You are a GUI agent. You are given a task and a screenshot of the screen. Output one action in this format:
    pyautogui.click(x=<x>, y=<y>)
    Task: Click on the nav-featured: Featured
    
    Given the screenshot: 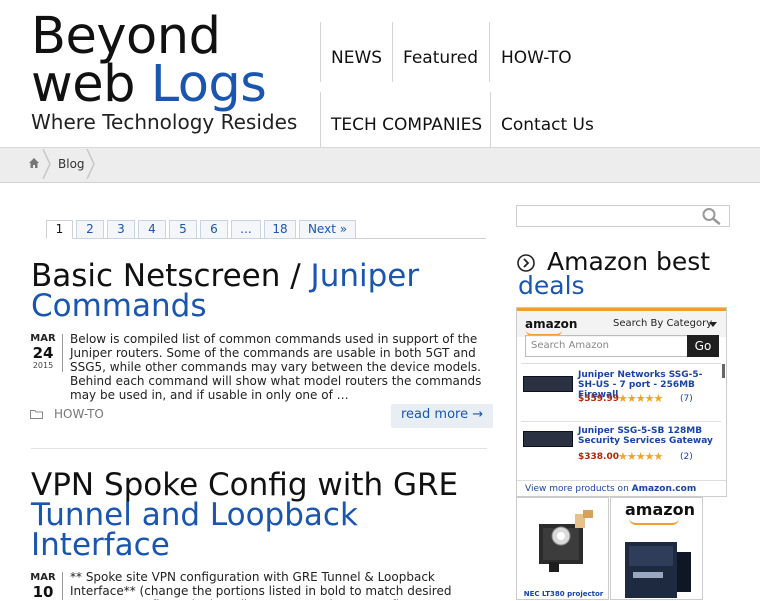 What is the action you would take?
    pyautogui.click(x=440, y=58)
    